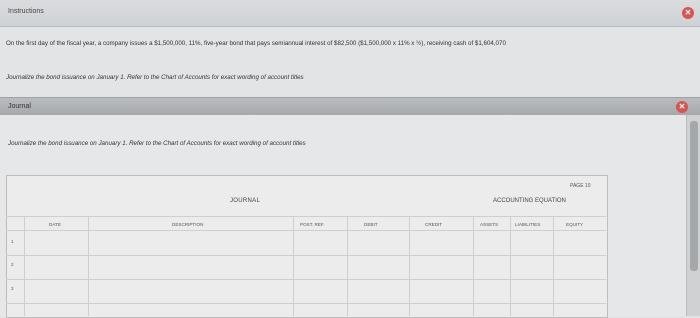 The image size is (700, 318). Describe the element at coordinates (371, 224) in the screenshot. I see `column-header-debit: DEBIT` at that location.